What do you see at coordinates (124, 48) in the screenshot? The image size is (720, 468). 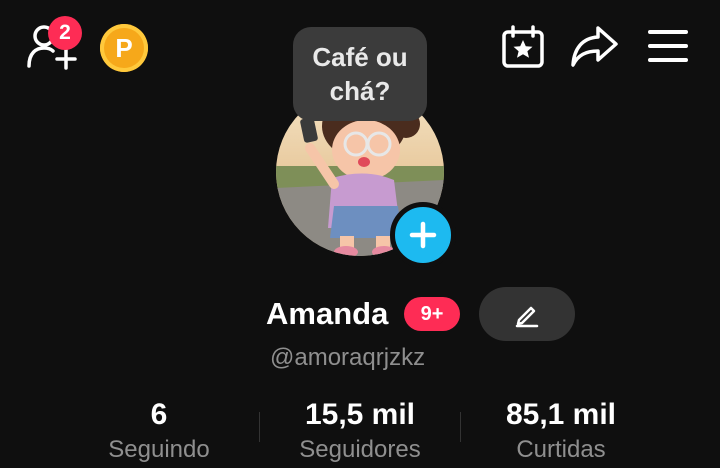 I see `coin-icon: P` at bounding box center [124, 48].